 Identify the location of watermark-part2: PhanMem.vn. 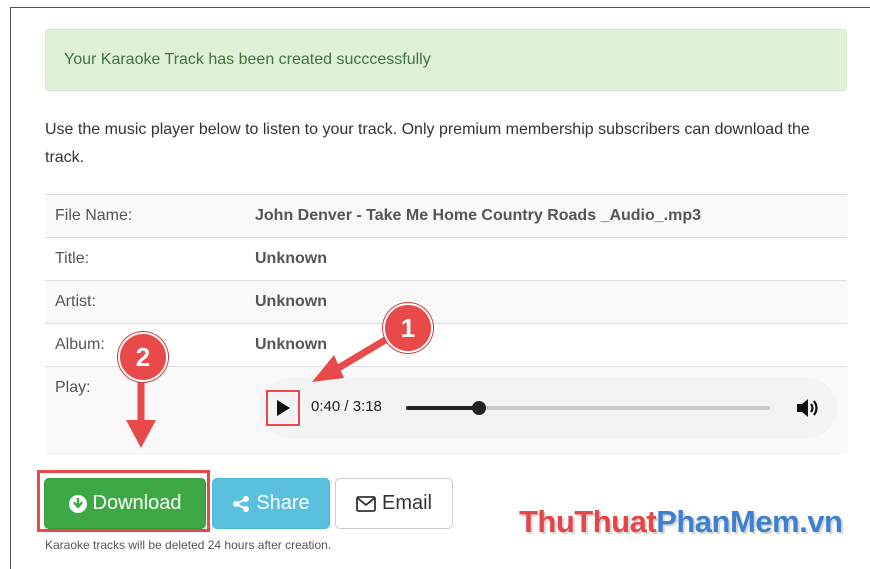
(749, 521).